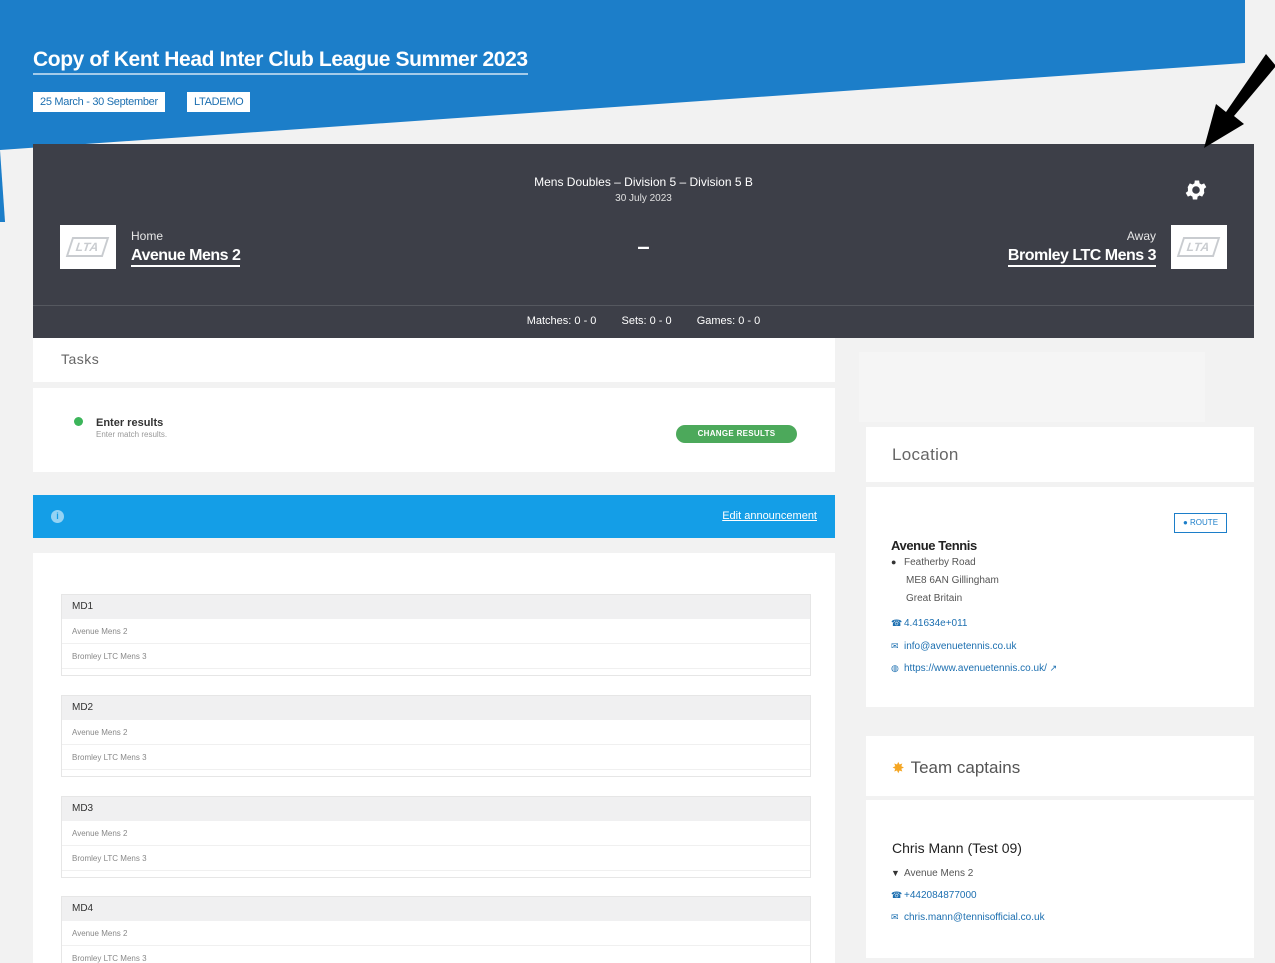 Image resolution: width=1275 pixels, height=963 pixels. What do you see at coordinates (898, 768) in the screenshot?
I see `people-icon: ✸` at bounding box center [898, 768].